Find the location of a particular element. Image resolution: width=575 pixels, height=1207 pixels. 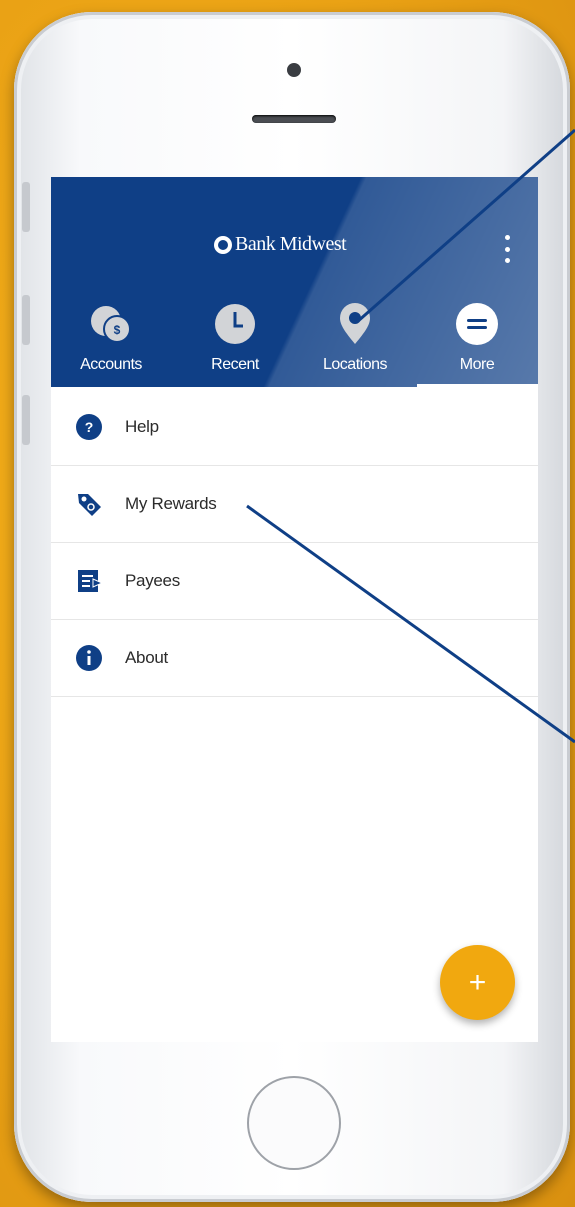

overflow-menu-icon is located at coordinates (507, 249).